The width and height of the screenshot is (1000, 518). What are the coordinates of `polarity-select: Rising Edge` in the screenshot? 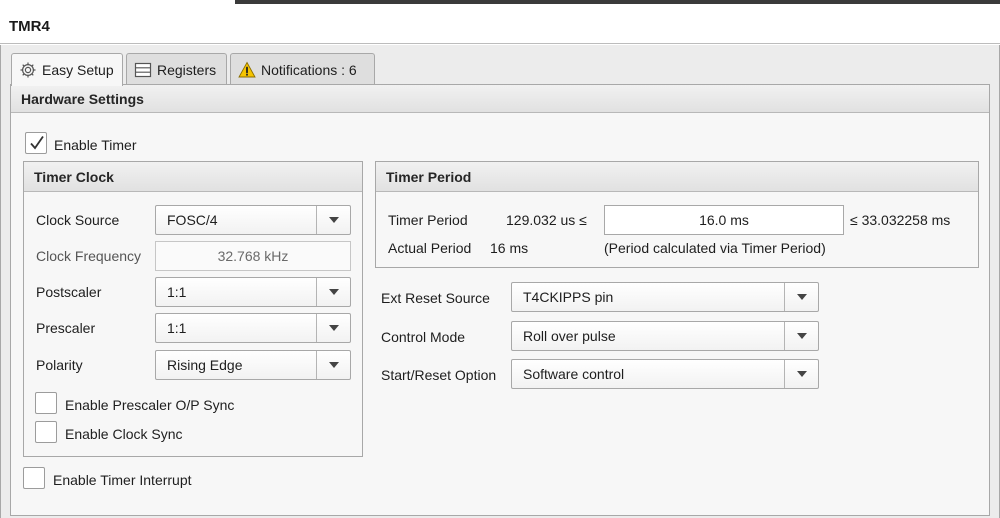 It's located at (253, 365).